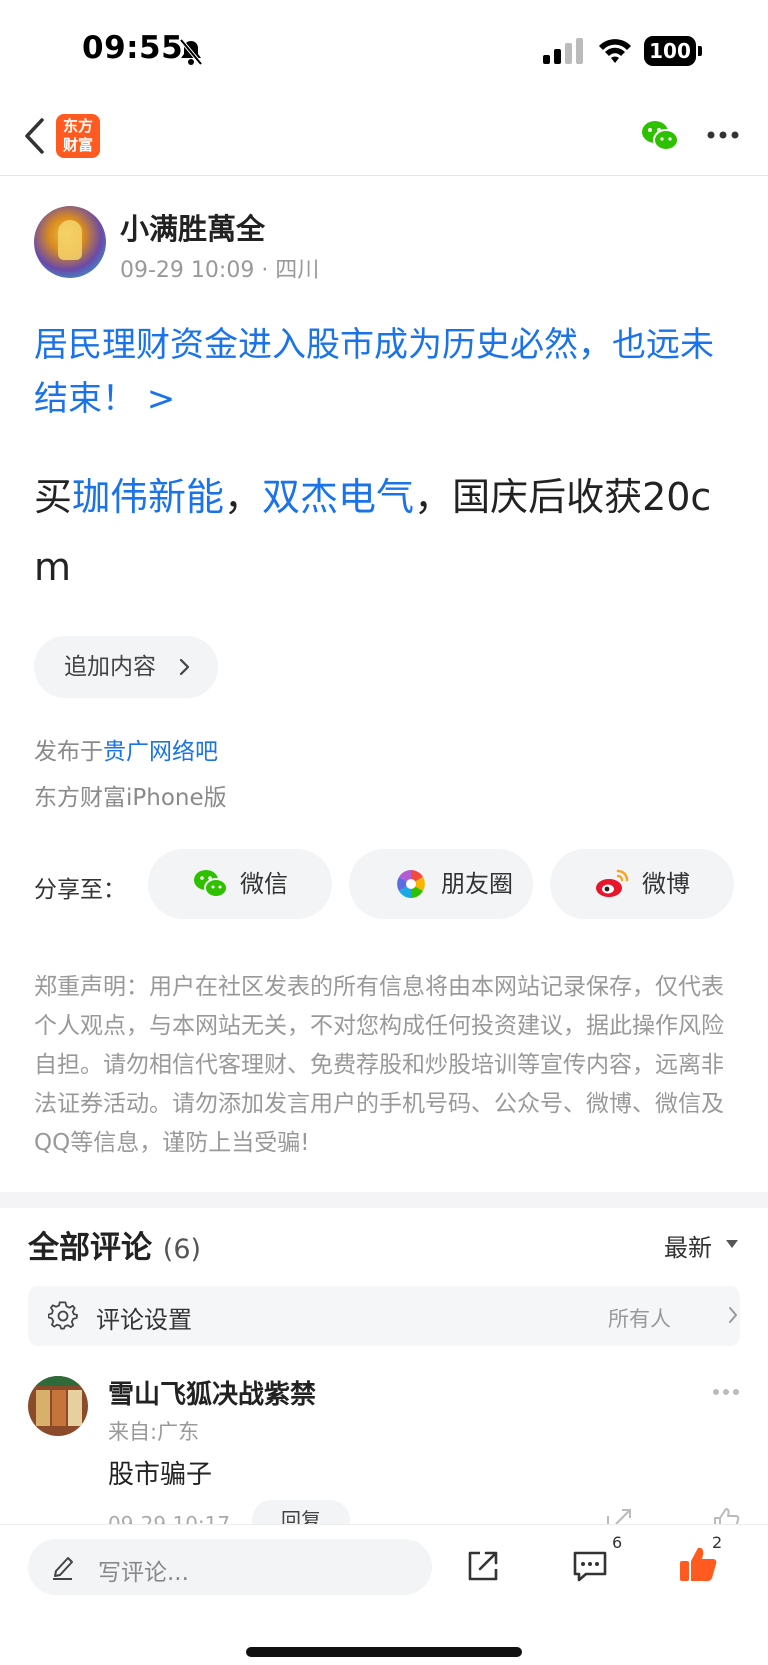 The image size is (768, 1665). I want to click on comments-title: 全部评论 (6), so click(114, 1244).